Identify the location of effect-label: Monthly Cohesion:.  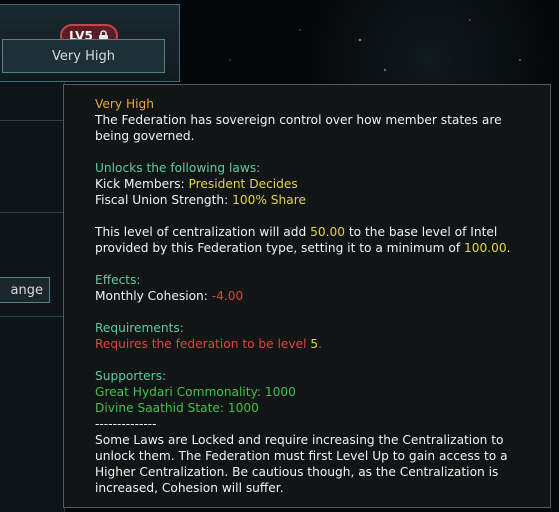
(151, 296).